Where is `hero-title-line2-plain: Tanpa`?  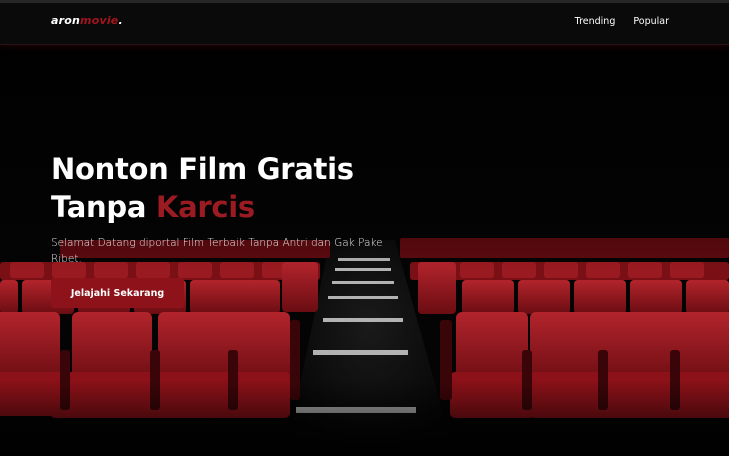
hero-title-line2-plain: Tanpa is located at coordinates (103, 207).